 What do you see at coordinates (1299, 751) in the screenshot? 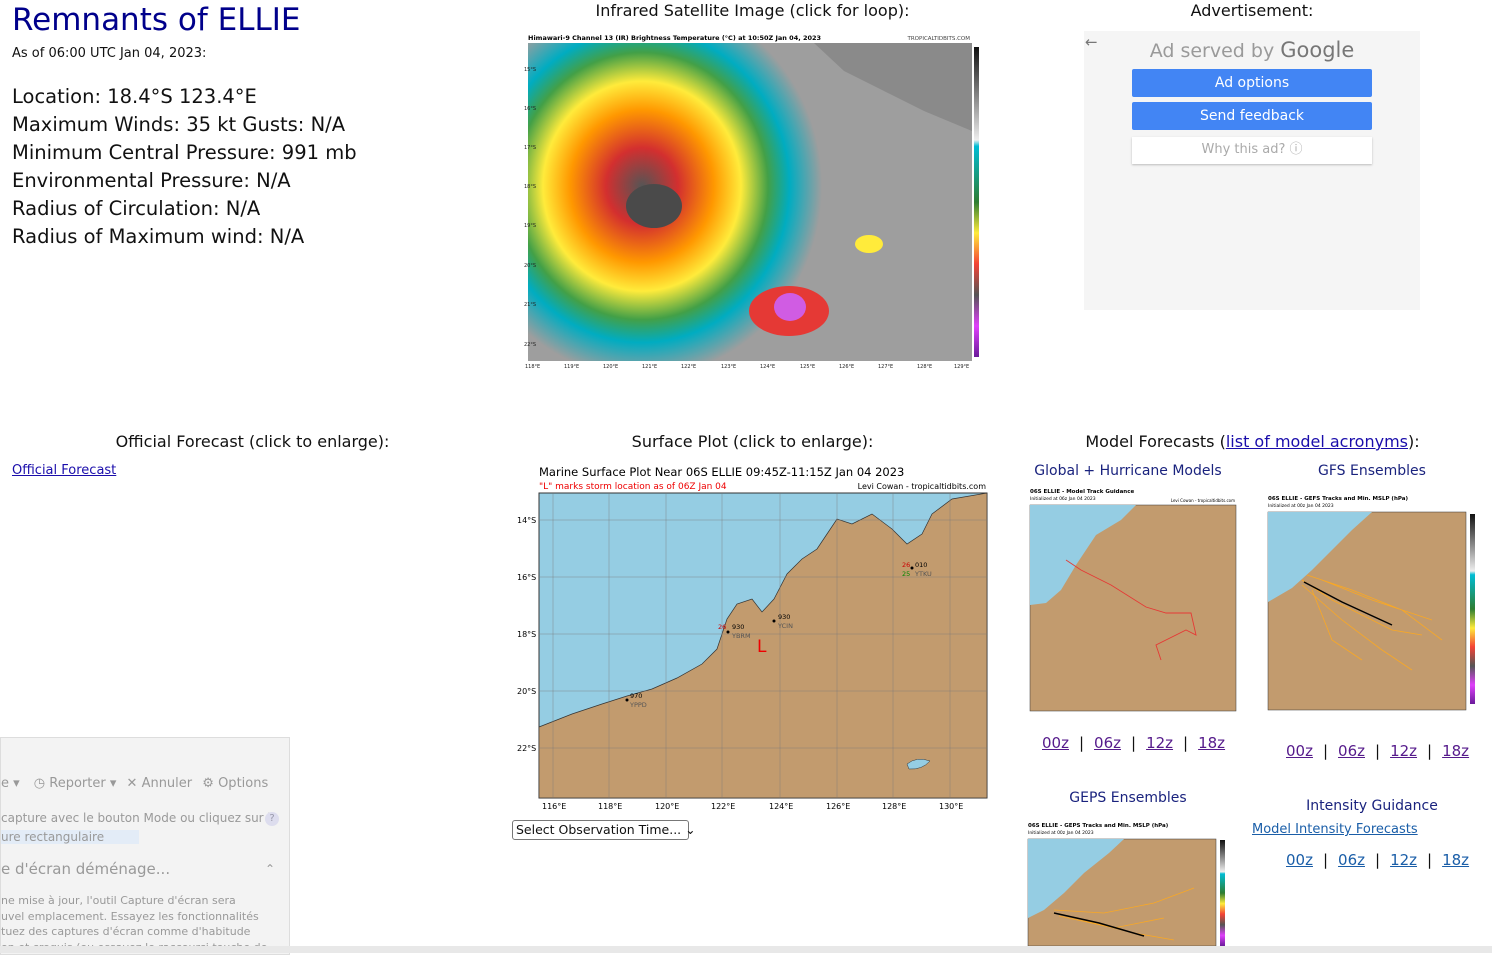
I see `gefs-run-00z: 00z` at bounding box center [1299, 751].